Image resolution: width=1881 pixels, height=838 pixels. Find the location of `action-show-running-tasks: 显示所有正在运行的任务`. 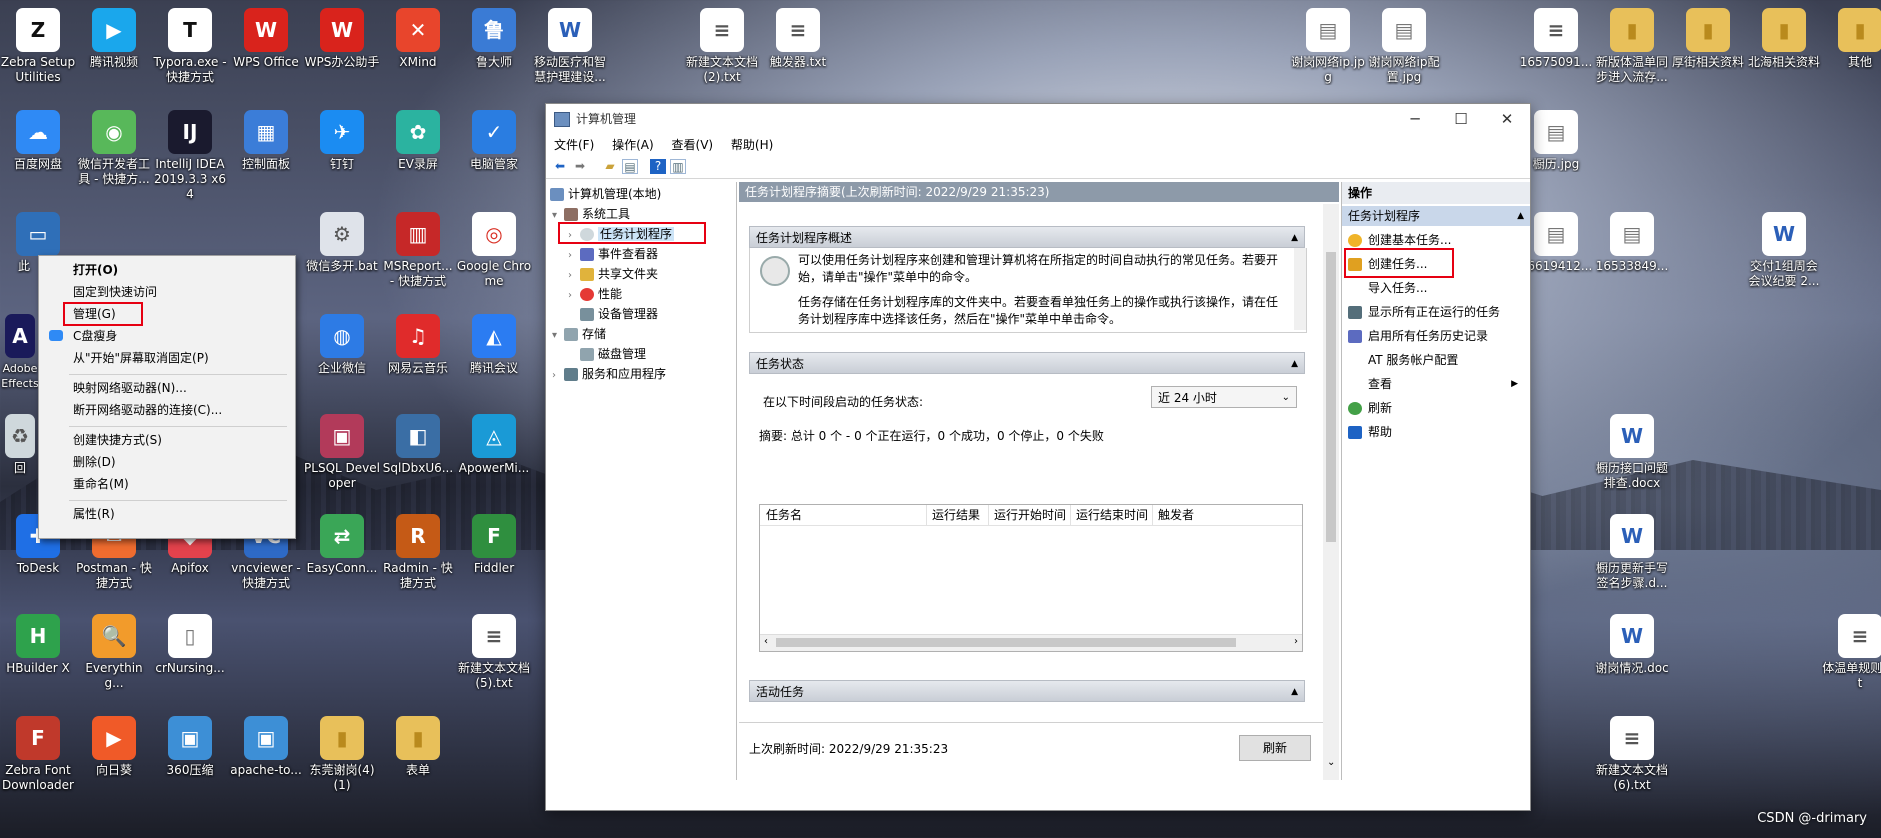

action-show-running-tasks: 显示所有正在运行的任务 is located at coordinates (1424, 312).